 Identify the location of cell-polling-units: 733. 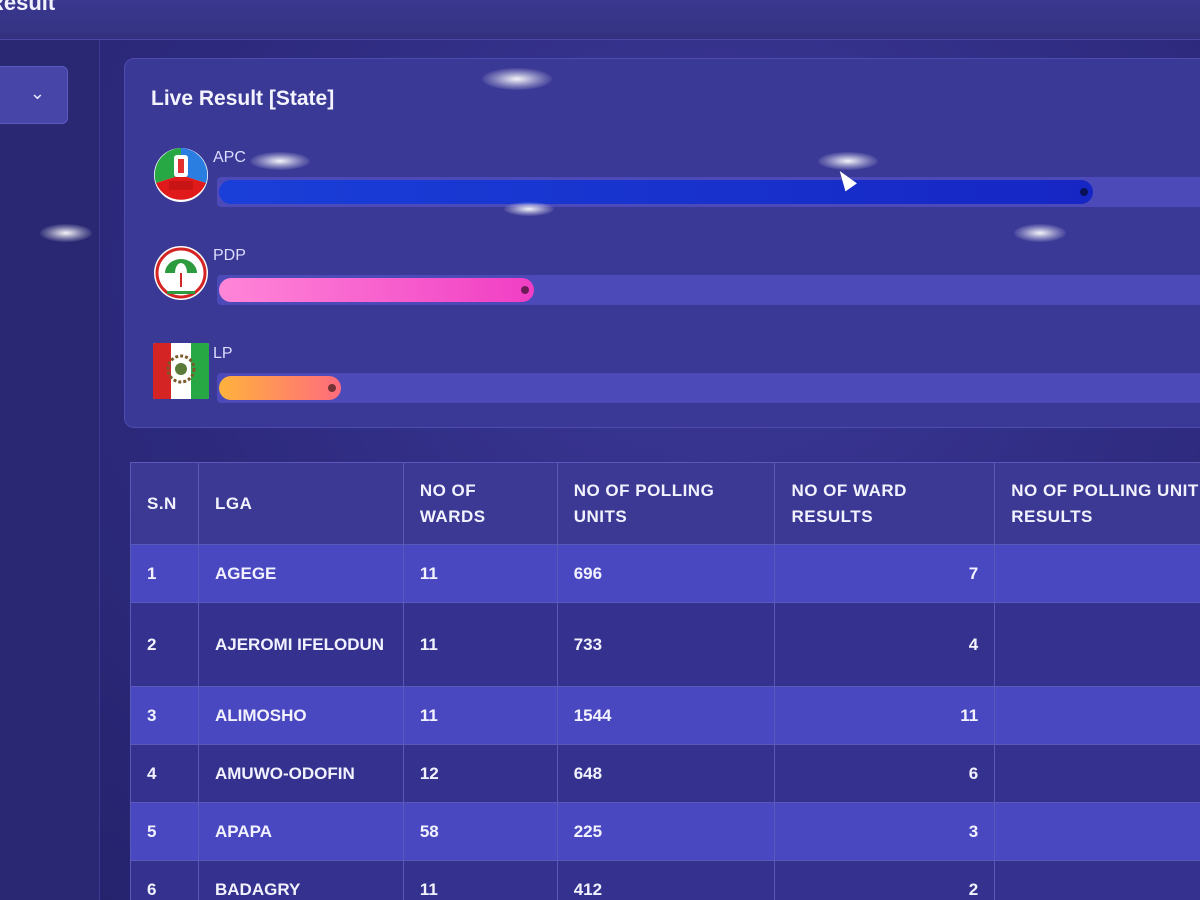
(666, 644).